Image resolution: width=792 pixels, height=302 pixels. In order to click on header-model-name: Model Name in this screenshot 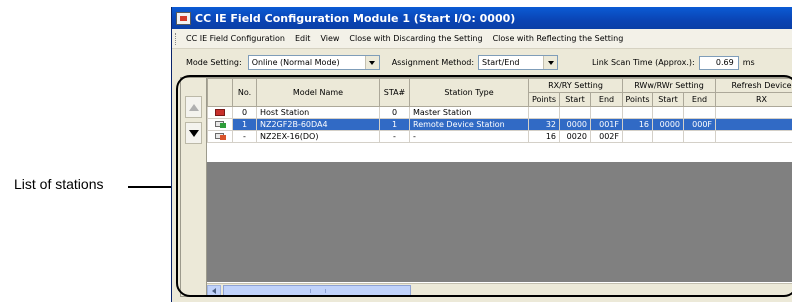, I will do `click(318, 92)`.